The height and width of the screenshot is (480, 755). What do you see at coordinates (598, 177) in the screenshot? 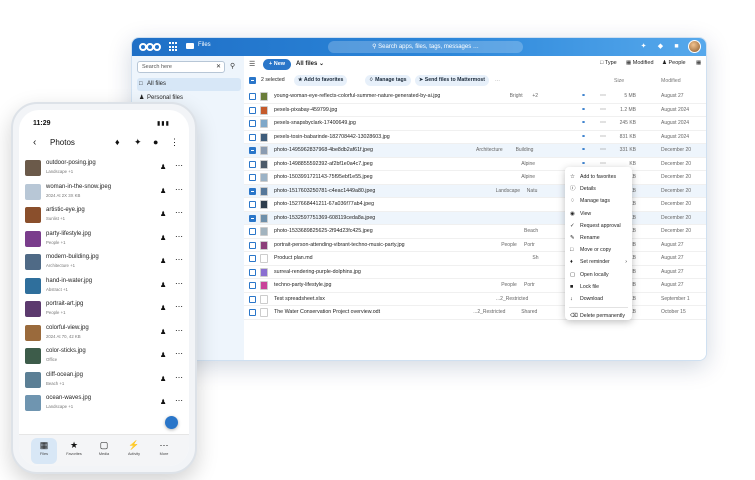
I see `menu-item-add-to-favorites: ☆ Add to favorites` at bounding box center [598, 177].